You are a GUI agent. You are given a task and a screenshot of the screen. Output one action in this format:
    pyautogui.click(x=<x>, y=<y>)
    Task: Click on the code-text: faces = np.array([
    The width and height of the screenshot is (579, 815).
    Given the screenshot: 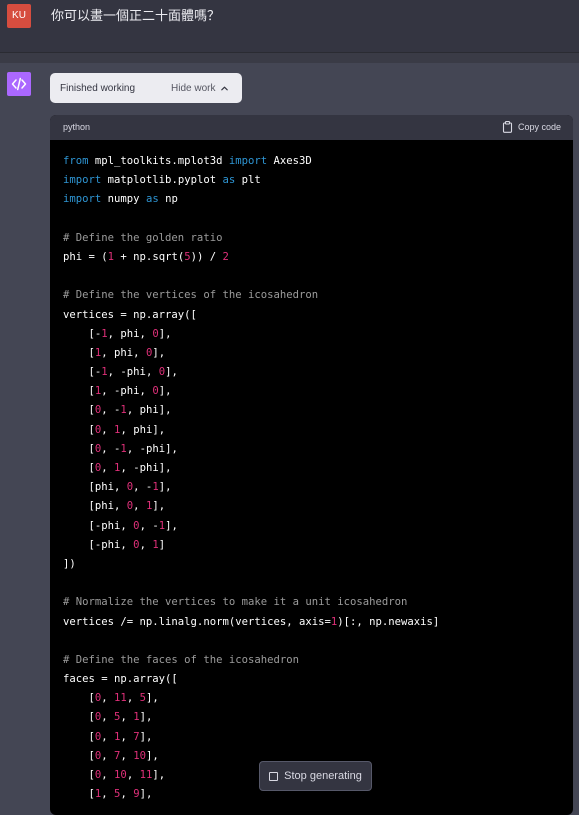 What is the action you would take?
    pyautogui.click(x=120, y=679)
    